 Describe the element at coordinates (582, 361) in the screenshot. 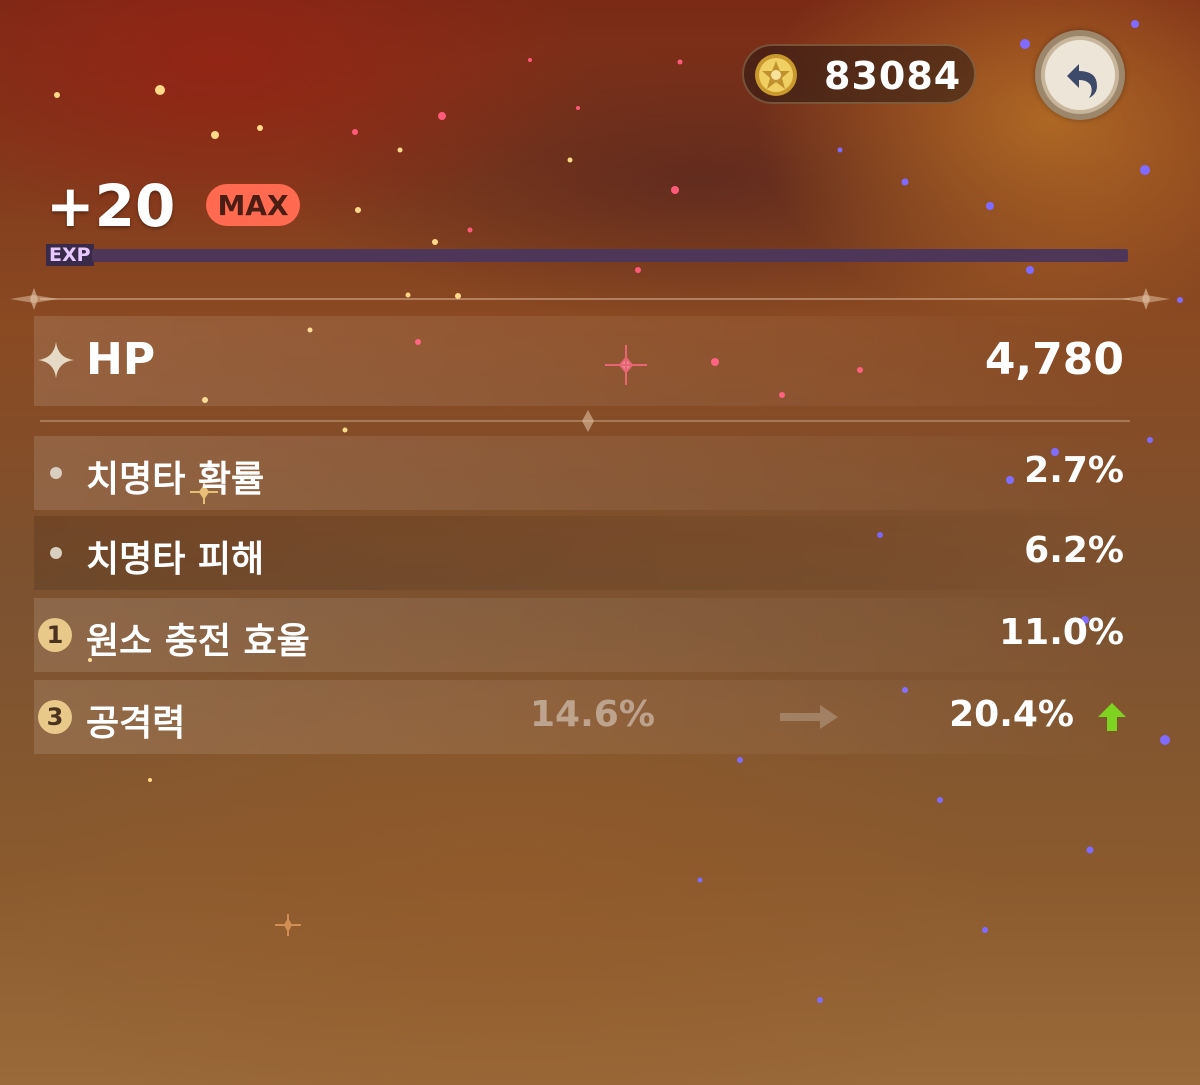

I see `main-stat-row: HP 4,780` at that location.